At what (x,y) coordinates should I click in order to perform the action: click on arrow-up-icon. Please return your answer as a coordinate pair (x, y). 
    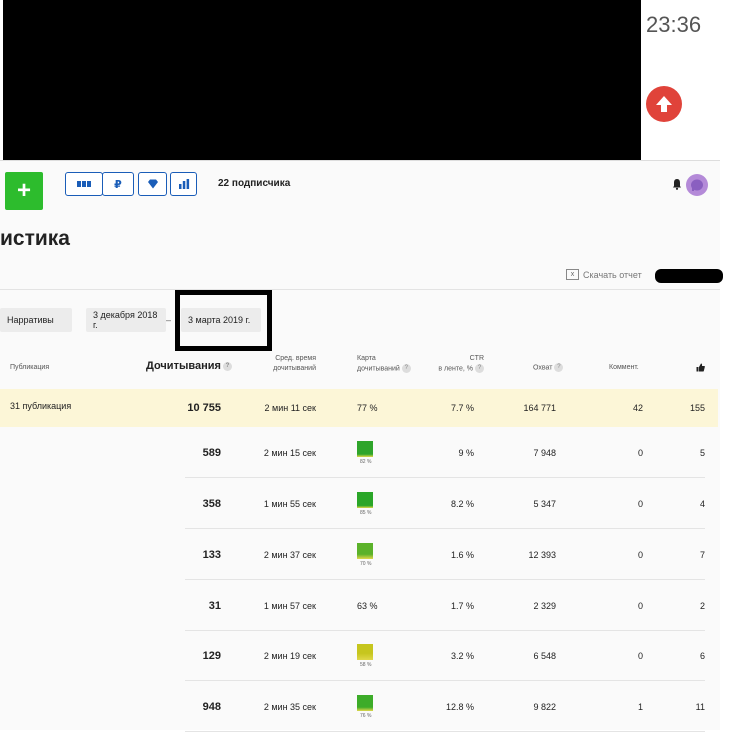
    Looking at the image, I should click on (664, 104).